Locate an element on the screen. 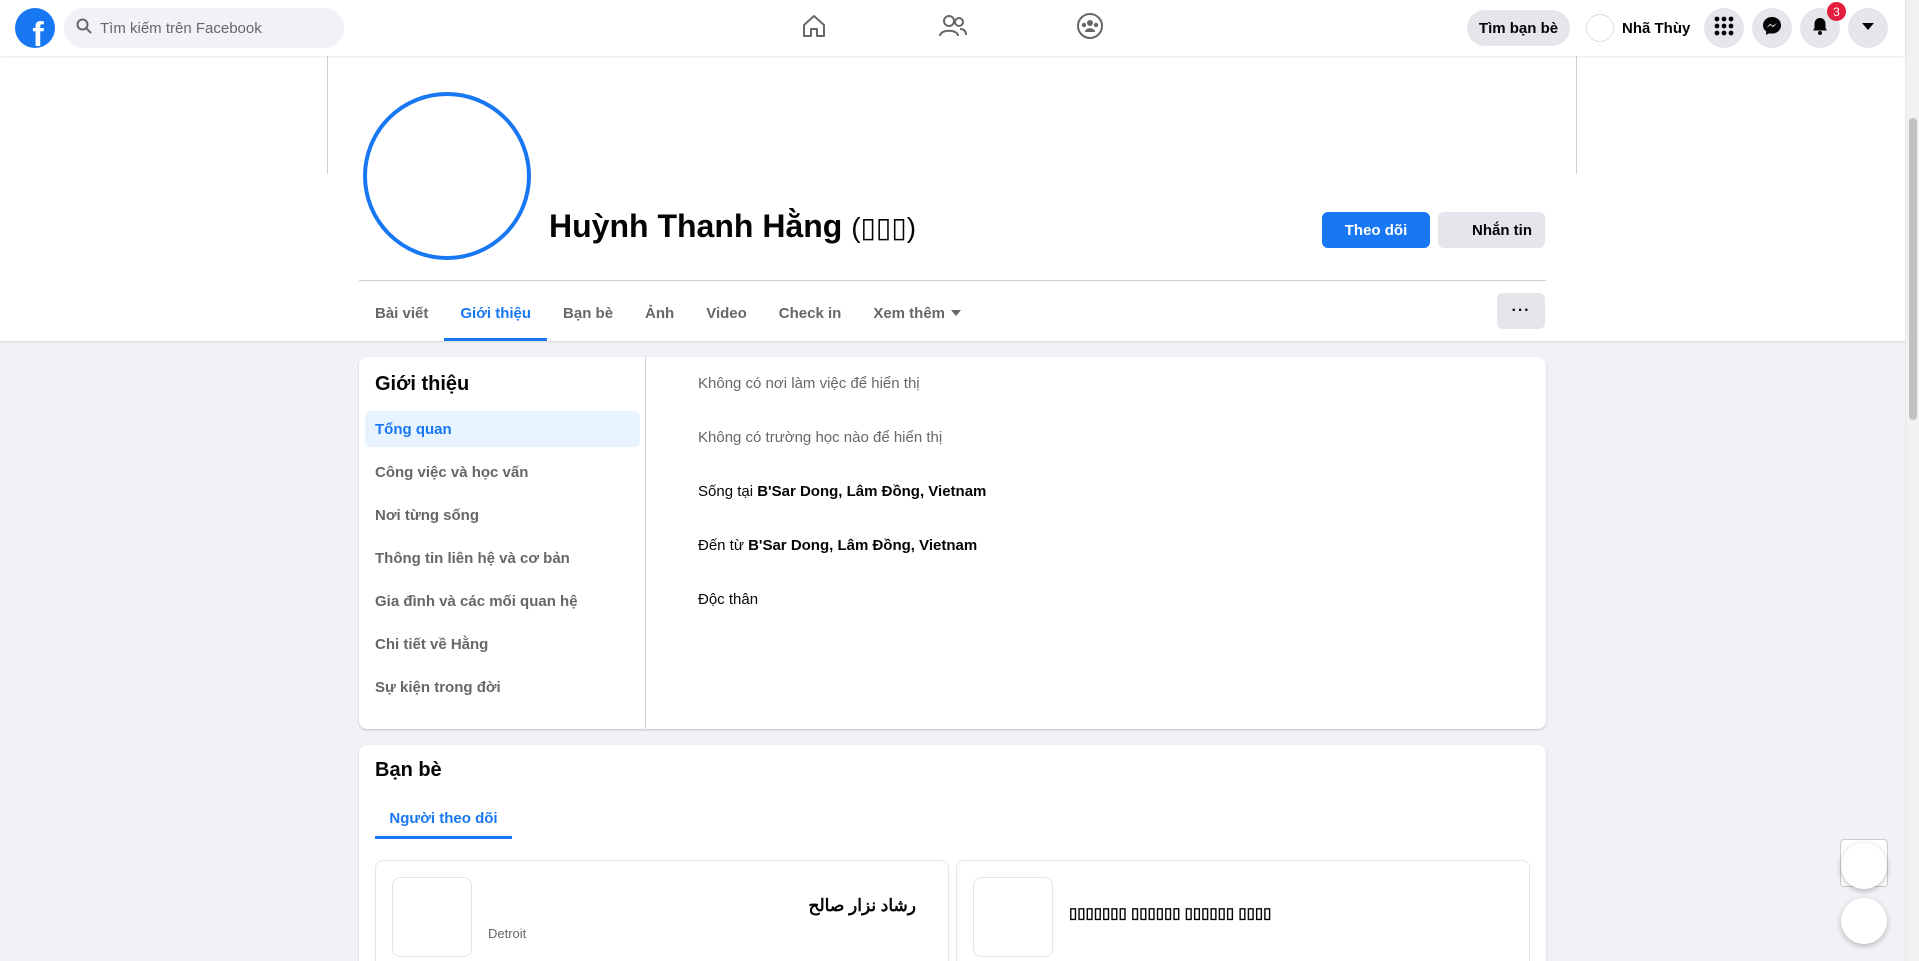 The image size is (1919, 961). notifications-button: 3 is located at coordinates (1823, 25).